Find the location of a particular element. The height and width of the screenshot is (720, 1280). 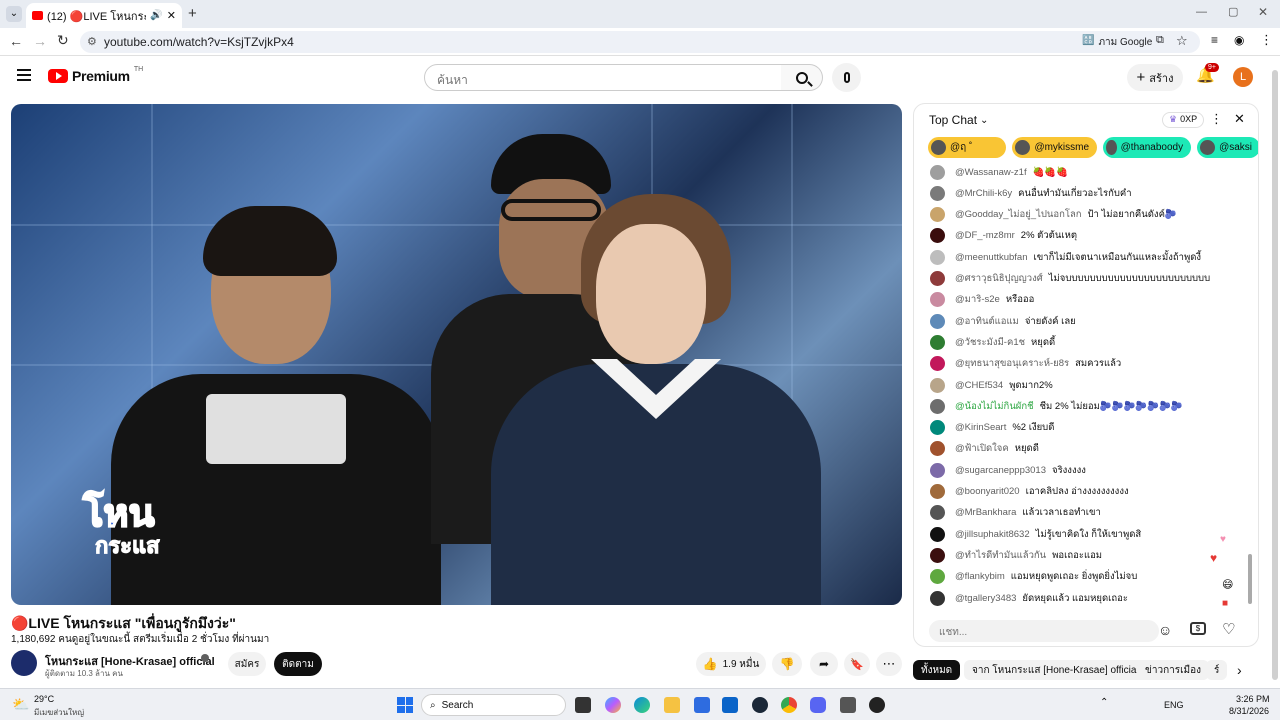

chip-news: ข่าวการเมือง is located at coordinates (1173, 670).